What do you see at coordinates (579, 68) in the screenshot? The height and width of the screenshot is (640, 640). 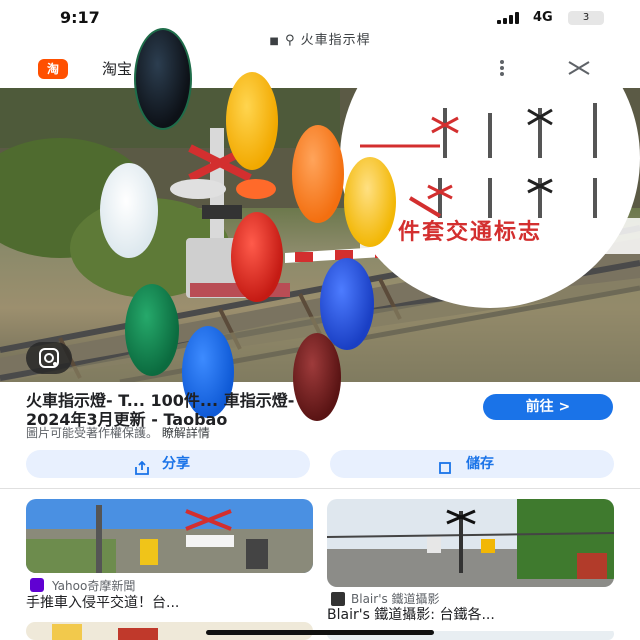 I see `close-icon` at bounding box center [579, 68].